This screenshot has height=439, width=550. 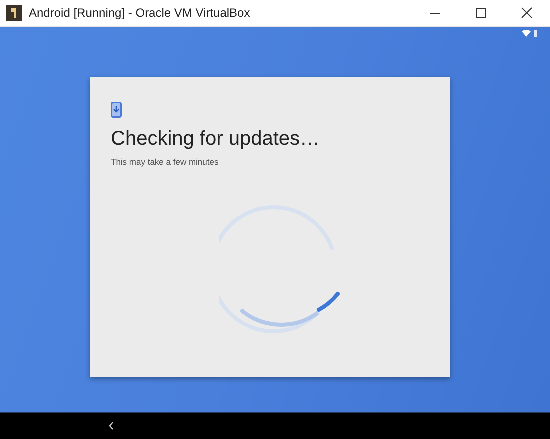 I want to click on battery-icon, so click(x=535, y=33).